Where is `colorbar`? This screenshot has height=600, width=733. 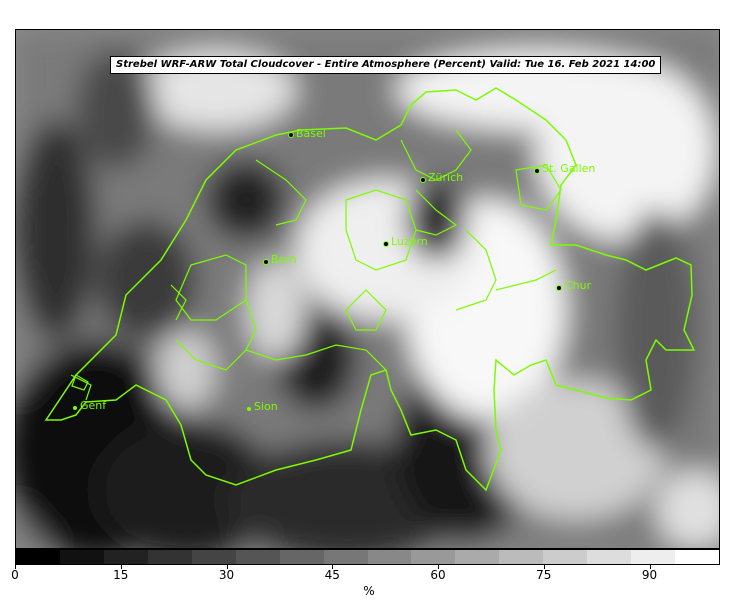 colorbar is located at coordinates (367, 557).